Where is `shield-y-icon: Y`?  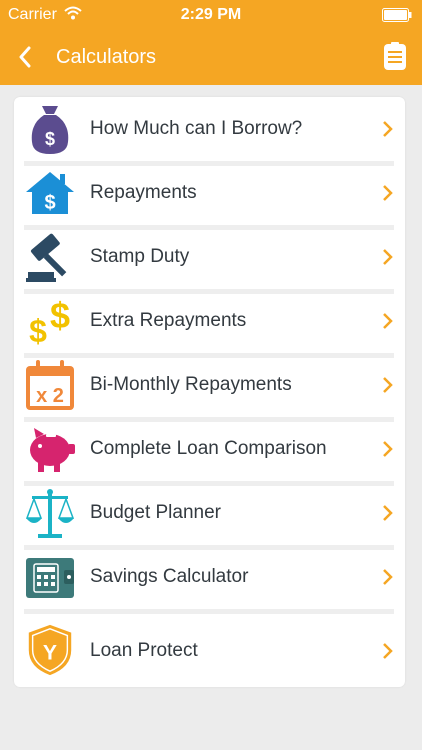
shield-y-icon: Y is located at coordinates (50, 650).